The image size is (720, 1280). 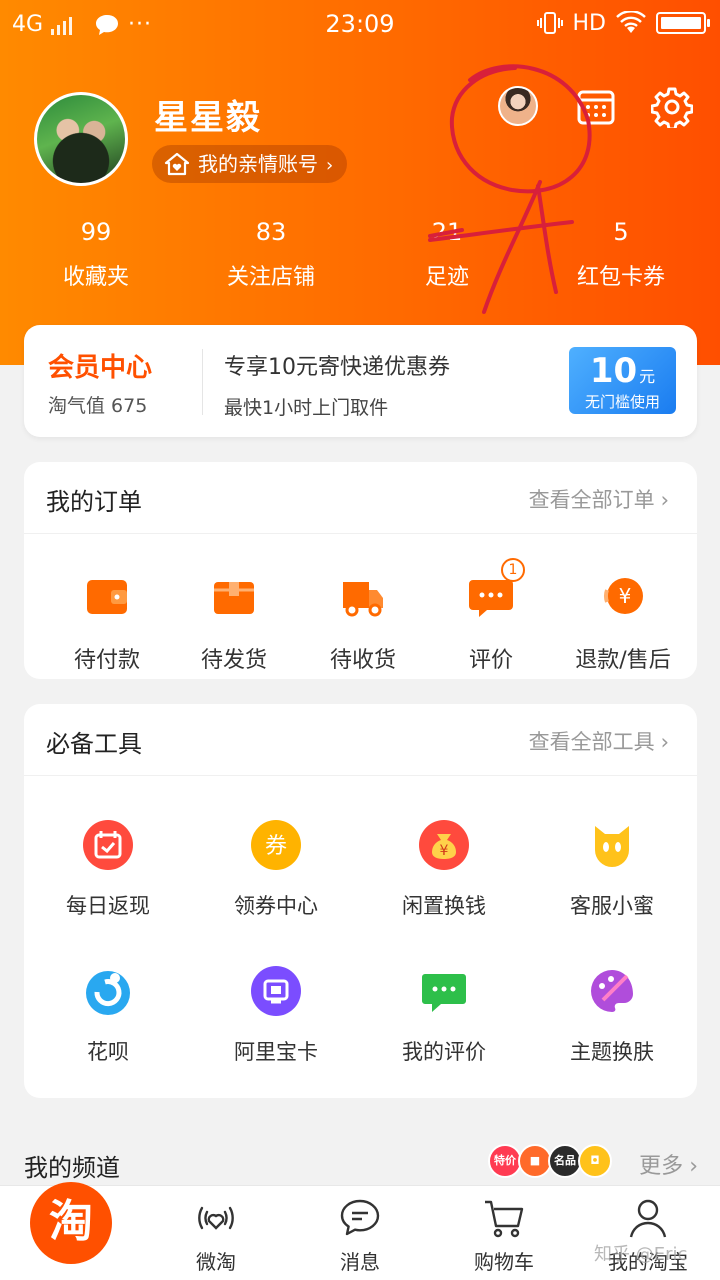 I want to click on tool-idle-cash: ¥ 闲置换钱, so click(x=444, y=870).